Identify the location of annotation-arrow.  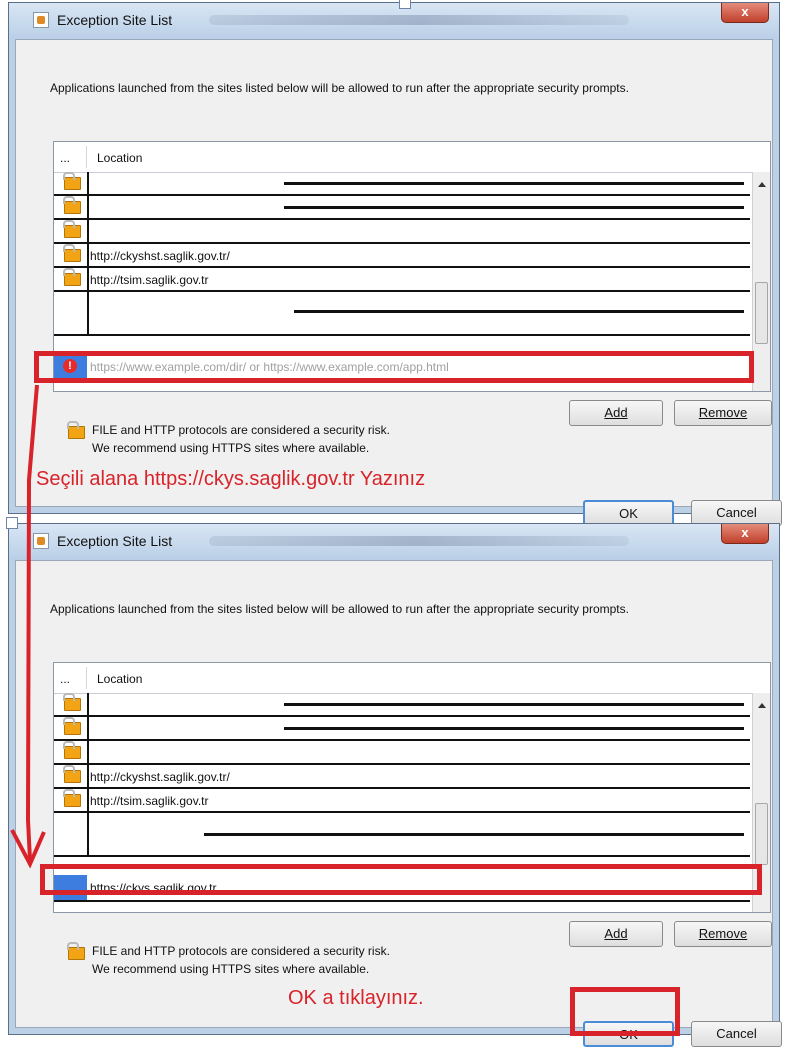
(28, 626).